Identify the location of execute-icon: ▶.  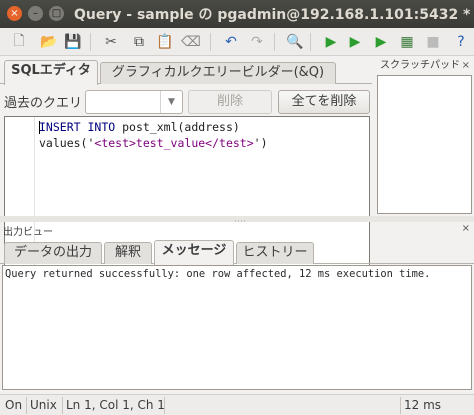
(331, 42).